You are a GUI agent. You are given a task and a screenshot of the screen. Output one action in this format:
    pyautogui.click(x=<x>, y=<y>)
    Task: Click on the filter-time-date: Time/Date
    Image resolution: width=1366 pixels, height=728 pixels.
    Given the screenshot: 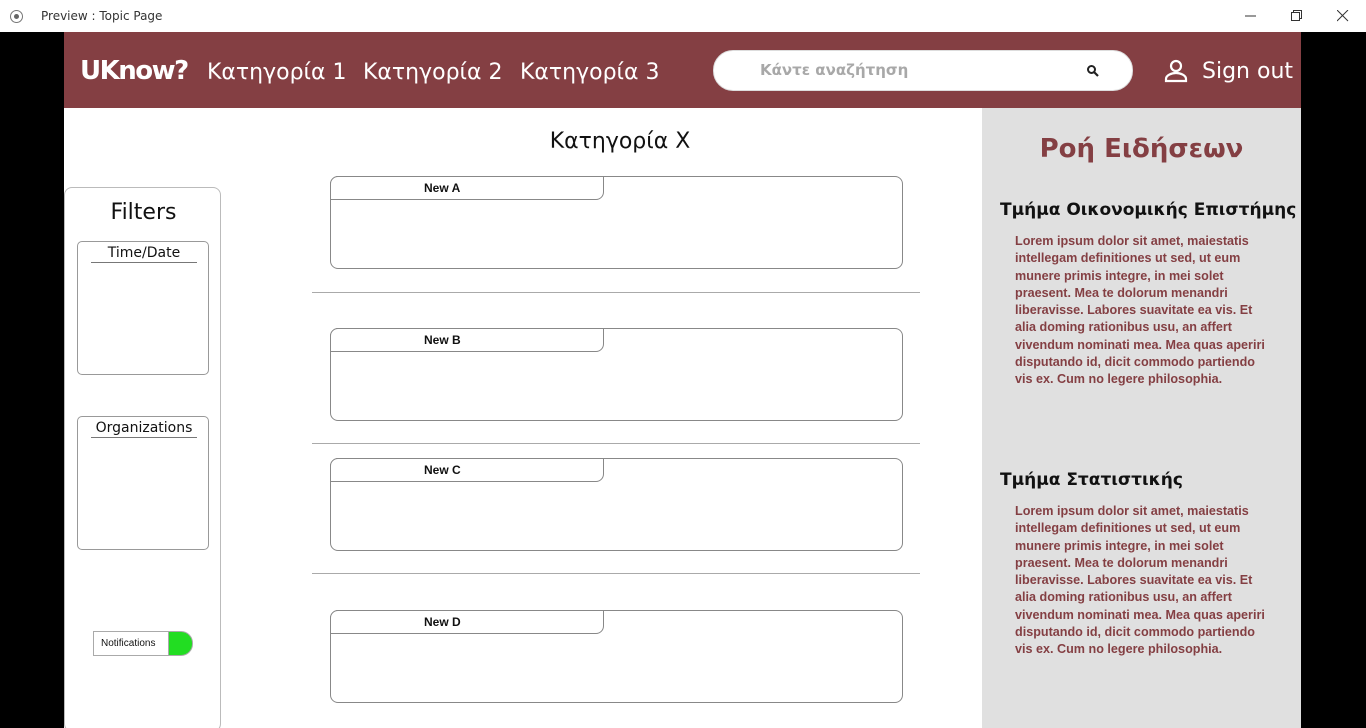 What is the action you would take?
    pyautogui.click(x=143, y=308)
    